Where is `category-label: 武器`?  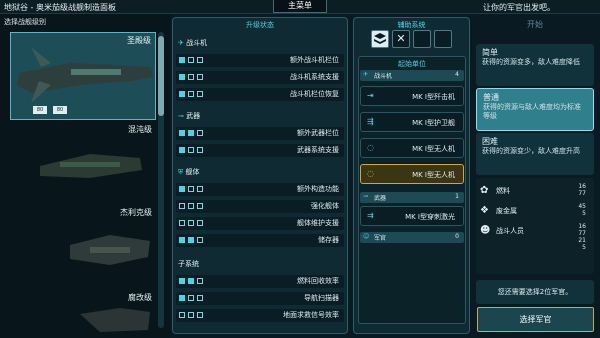 category-label: 武器 is located at coordinates (380, 198).